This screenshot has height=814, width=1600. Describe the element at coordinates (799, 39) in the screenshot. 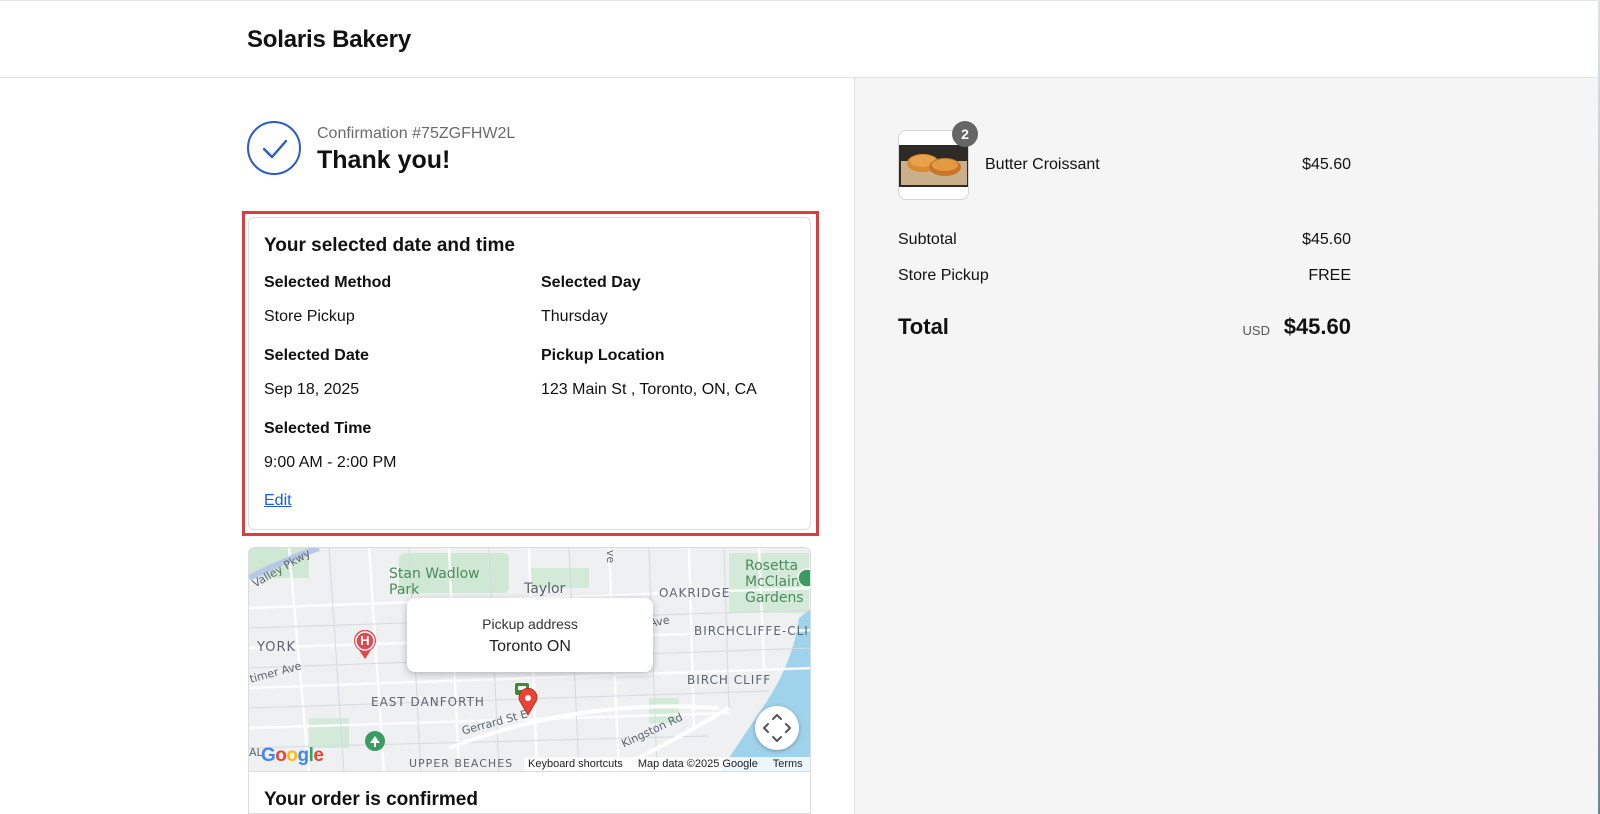

I see `site-header: Solaris Bakery` at that location.